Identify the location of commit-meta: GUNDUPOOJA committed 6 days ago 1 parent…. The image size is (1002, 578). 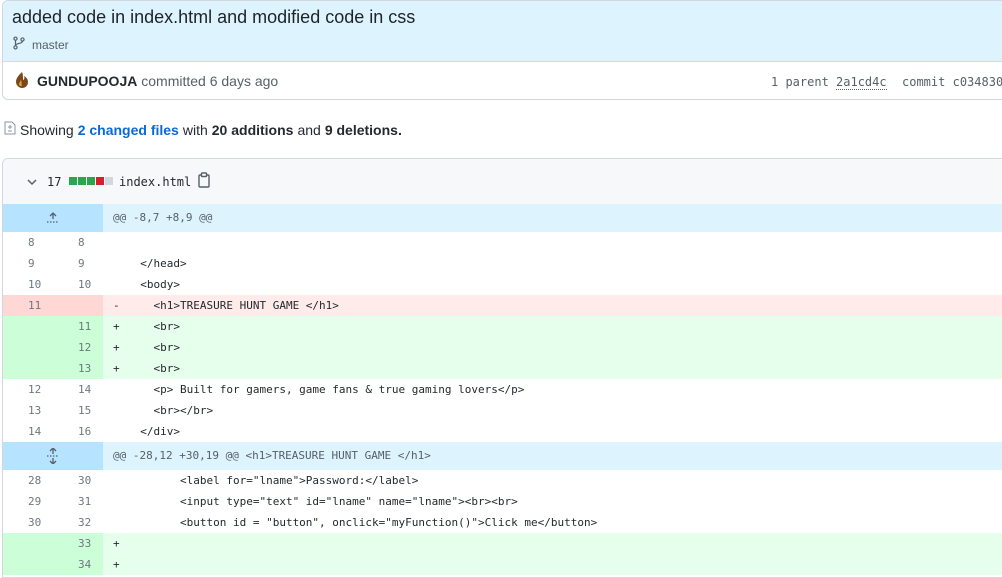
(502, 80).